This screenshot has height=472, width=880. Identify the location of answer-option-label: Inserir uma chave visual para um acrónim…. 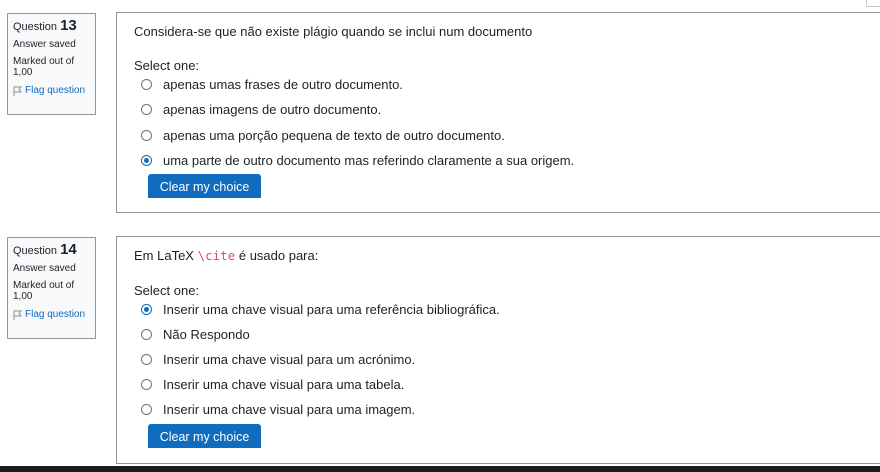
(289, 359).